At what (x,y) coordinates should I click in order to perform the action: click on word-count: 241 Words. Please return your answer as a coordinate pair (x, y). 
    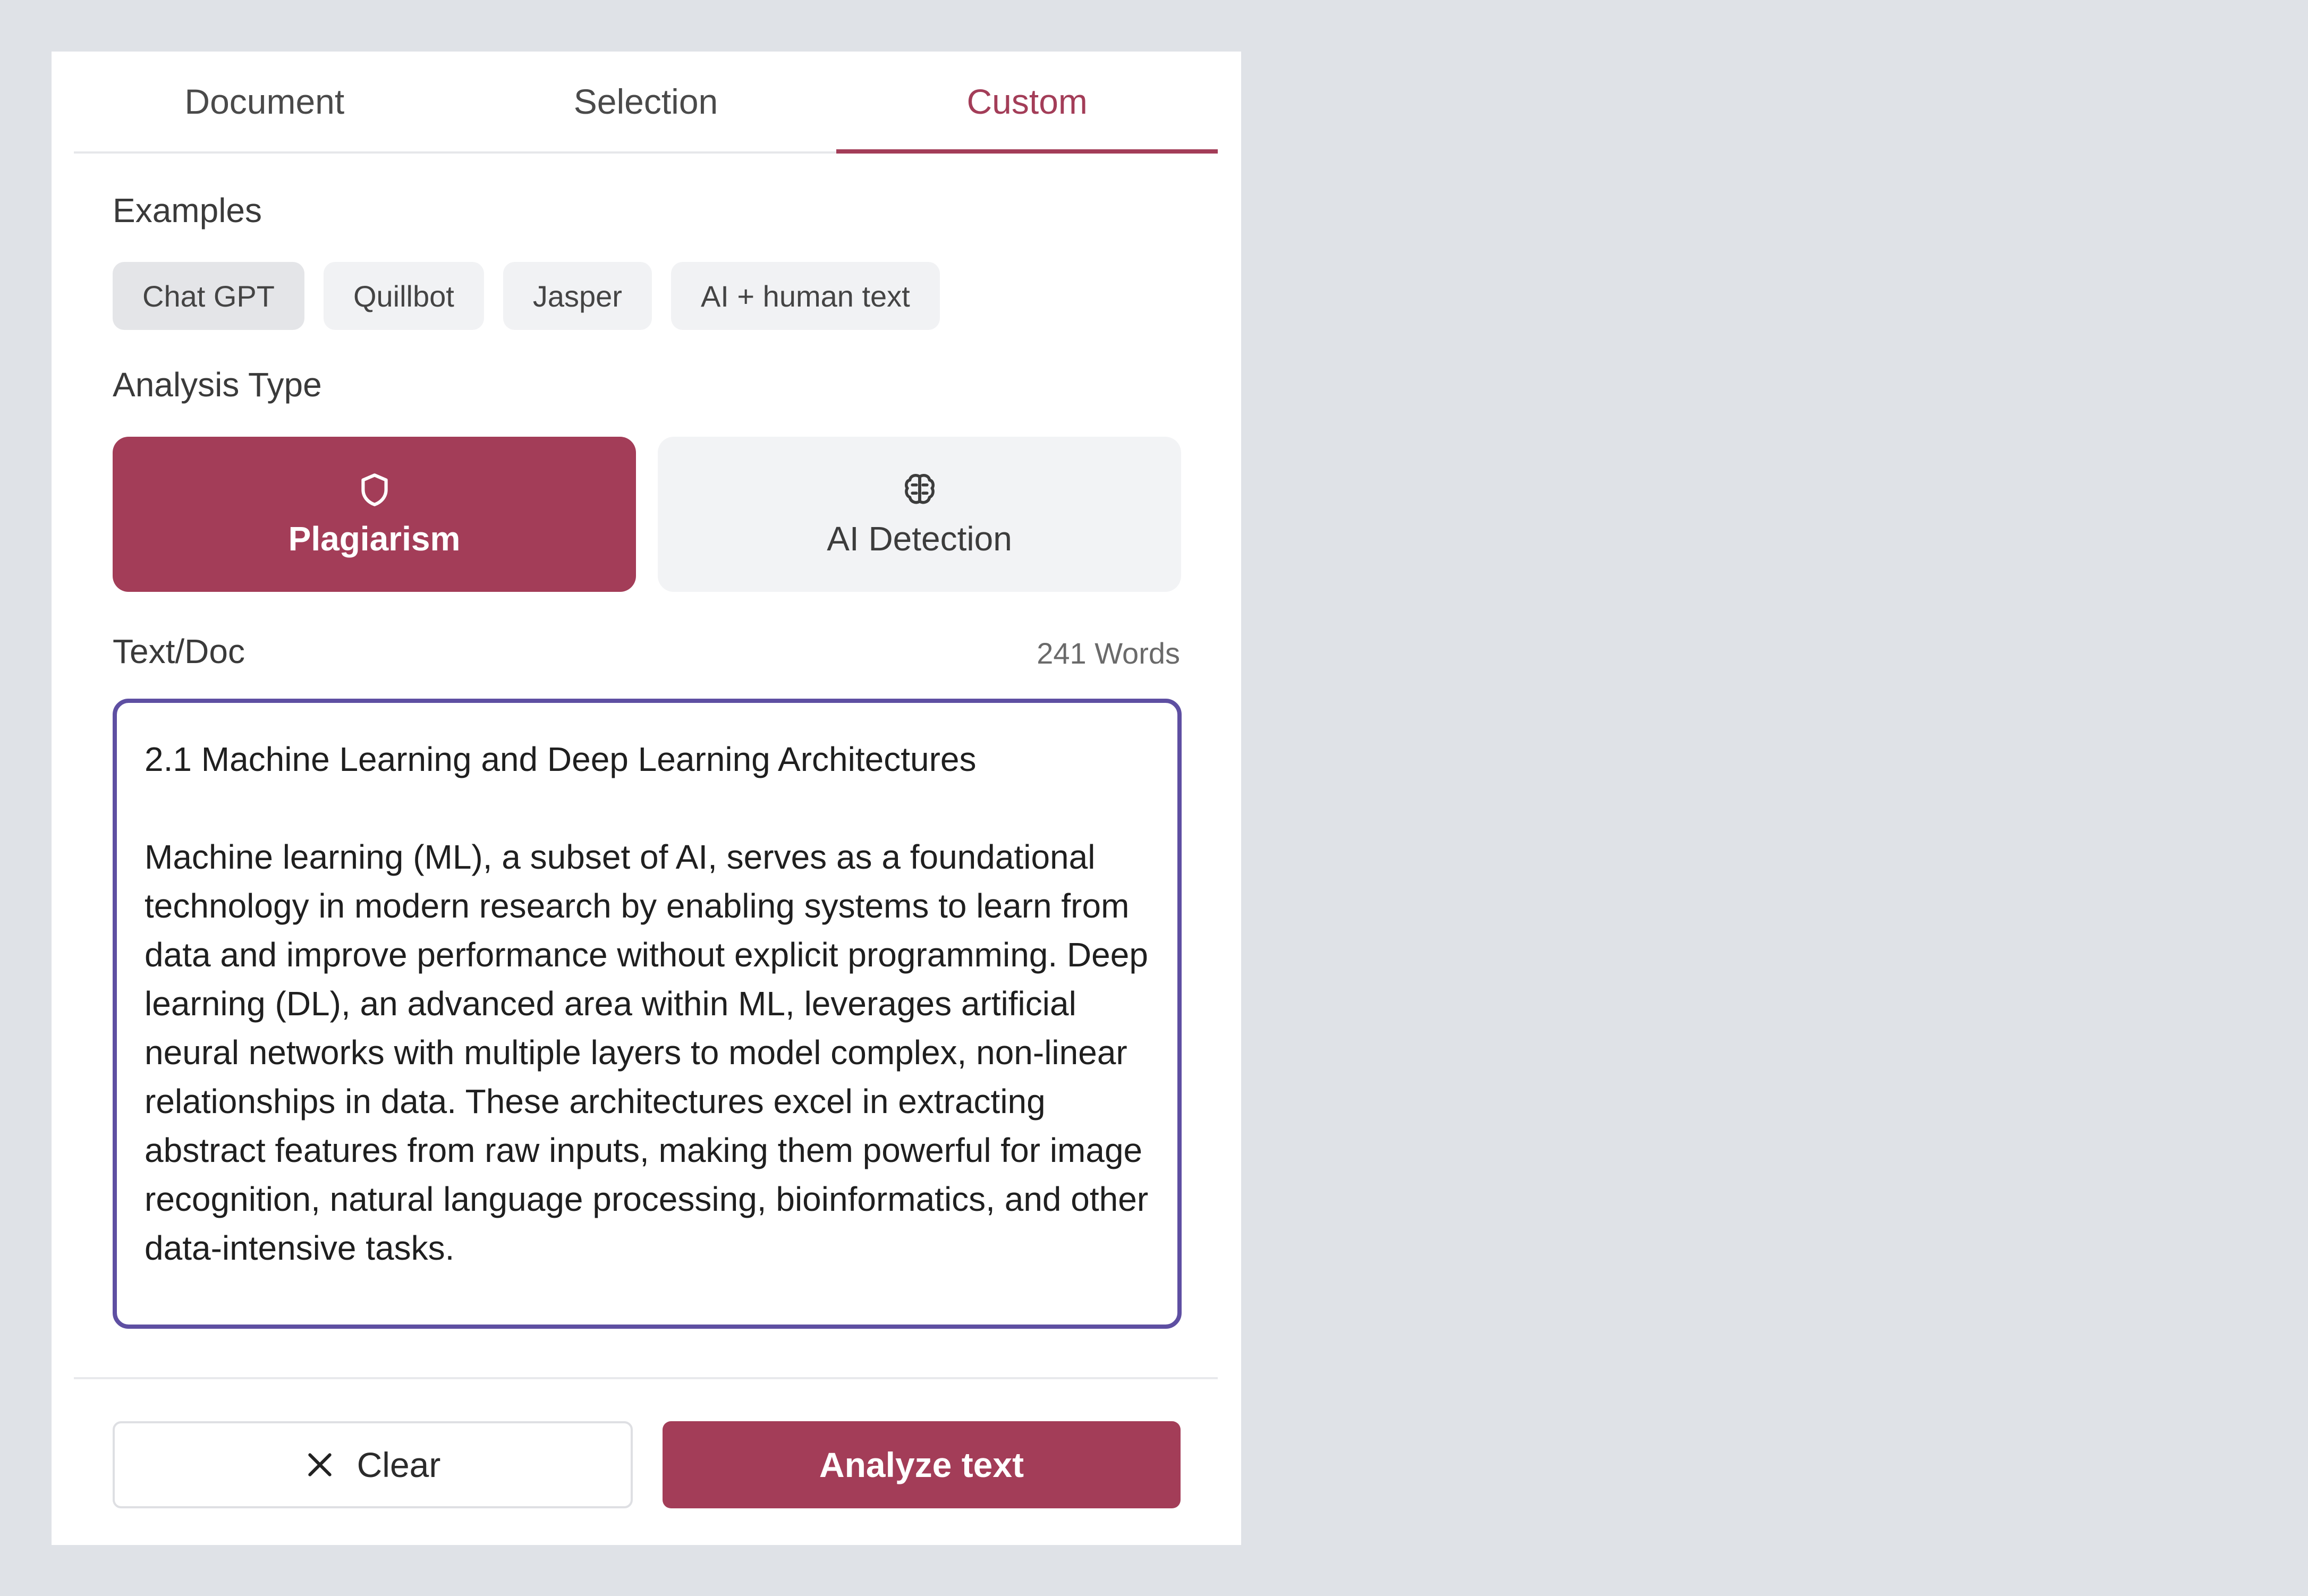
    Looking at the image, I should click on (1108, 653).